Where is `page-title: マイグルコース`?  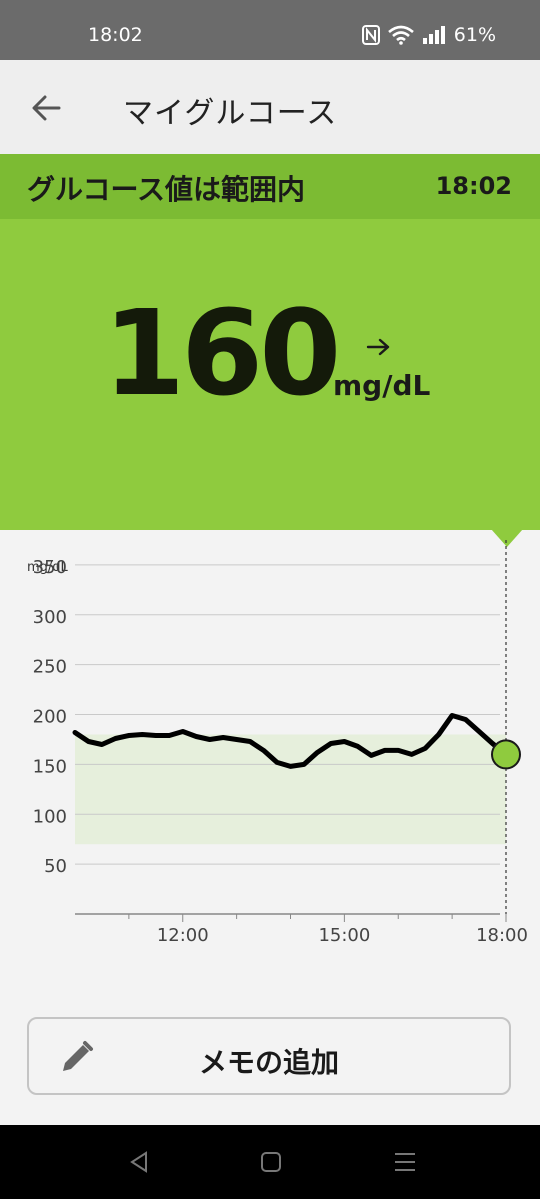 page-title: マイグルコース is located at coordinates (230, 113).